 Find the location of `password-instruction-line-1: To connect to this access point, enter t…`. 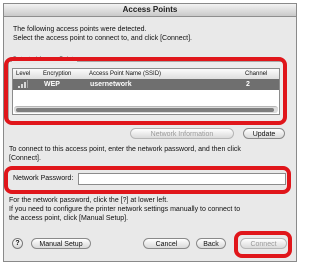

password-instruction-line-1: To connect to this access point, enter t… is located at coordinates (125, 149).